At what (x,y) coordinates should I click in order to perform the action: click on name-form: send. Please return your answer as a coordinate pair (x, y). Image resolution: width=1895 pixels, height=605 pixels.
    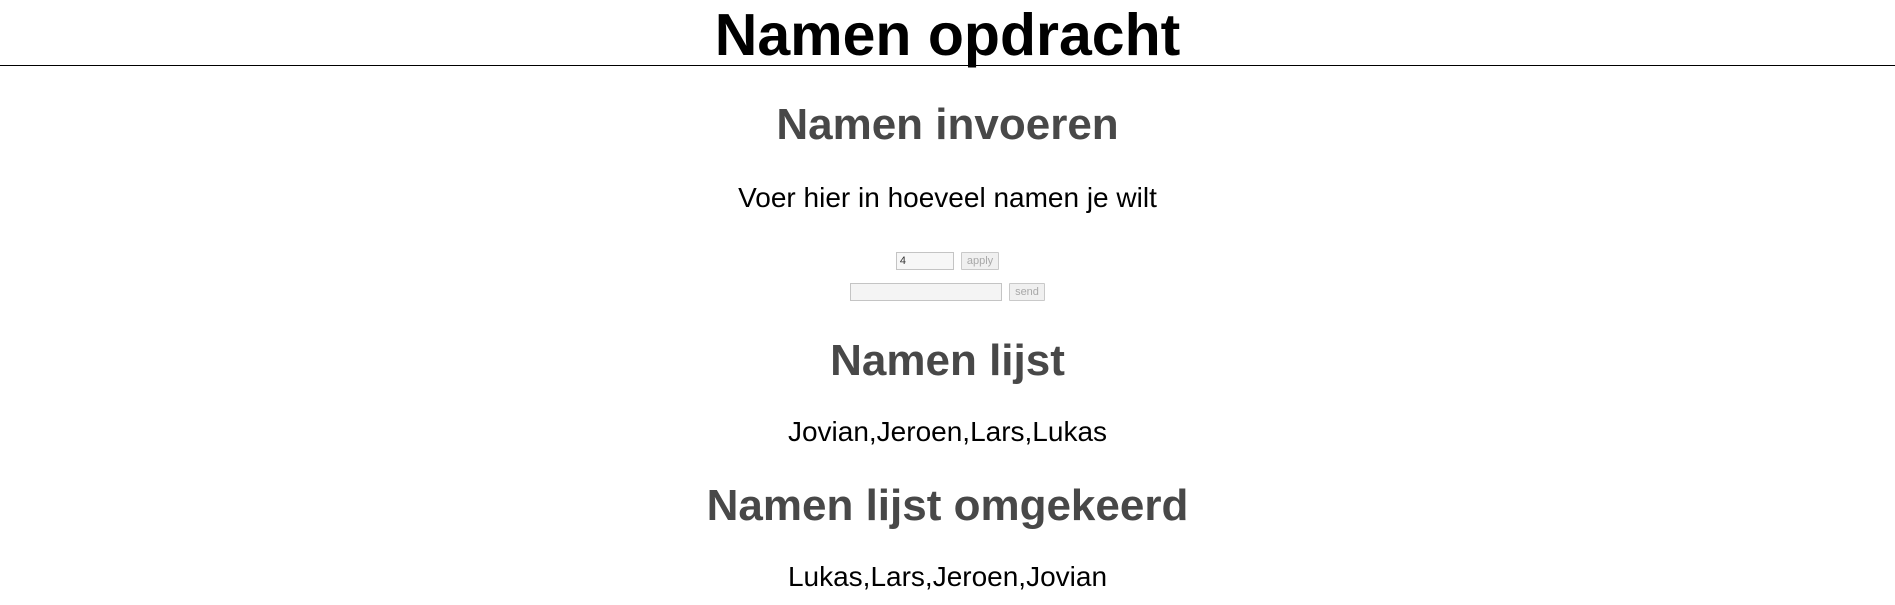
    Looking at the image, I should click on (947, 292).